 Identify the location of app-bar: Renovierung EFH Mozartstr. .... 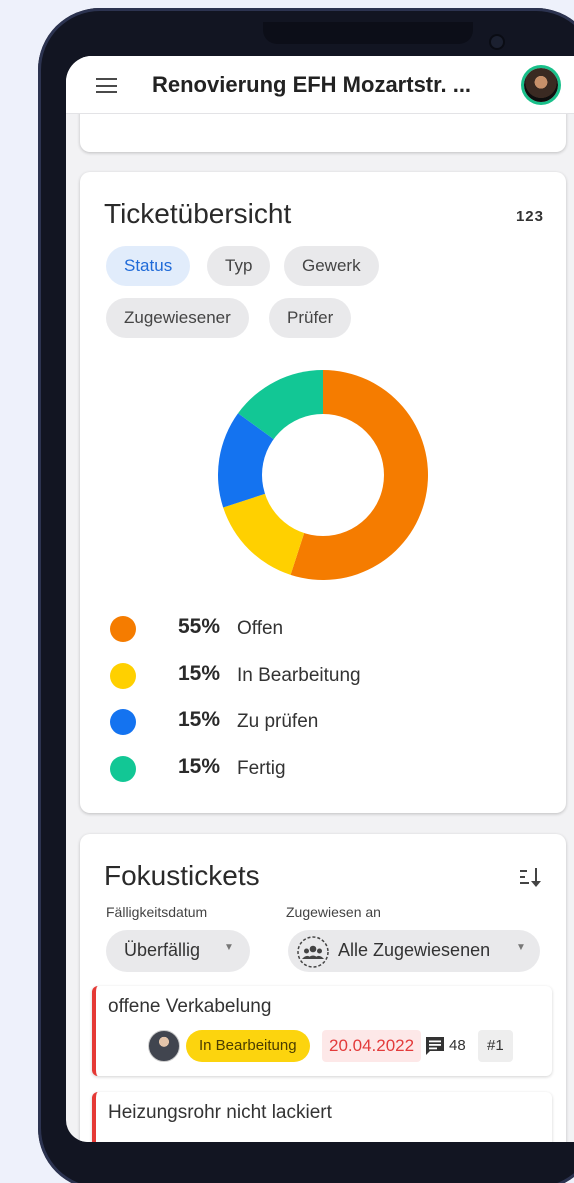
(320, 85).